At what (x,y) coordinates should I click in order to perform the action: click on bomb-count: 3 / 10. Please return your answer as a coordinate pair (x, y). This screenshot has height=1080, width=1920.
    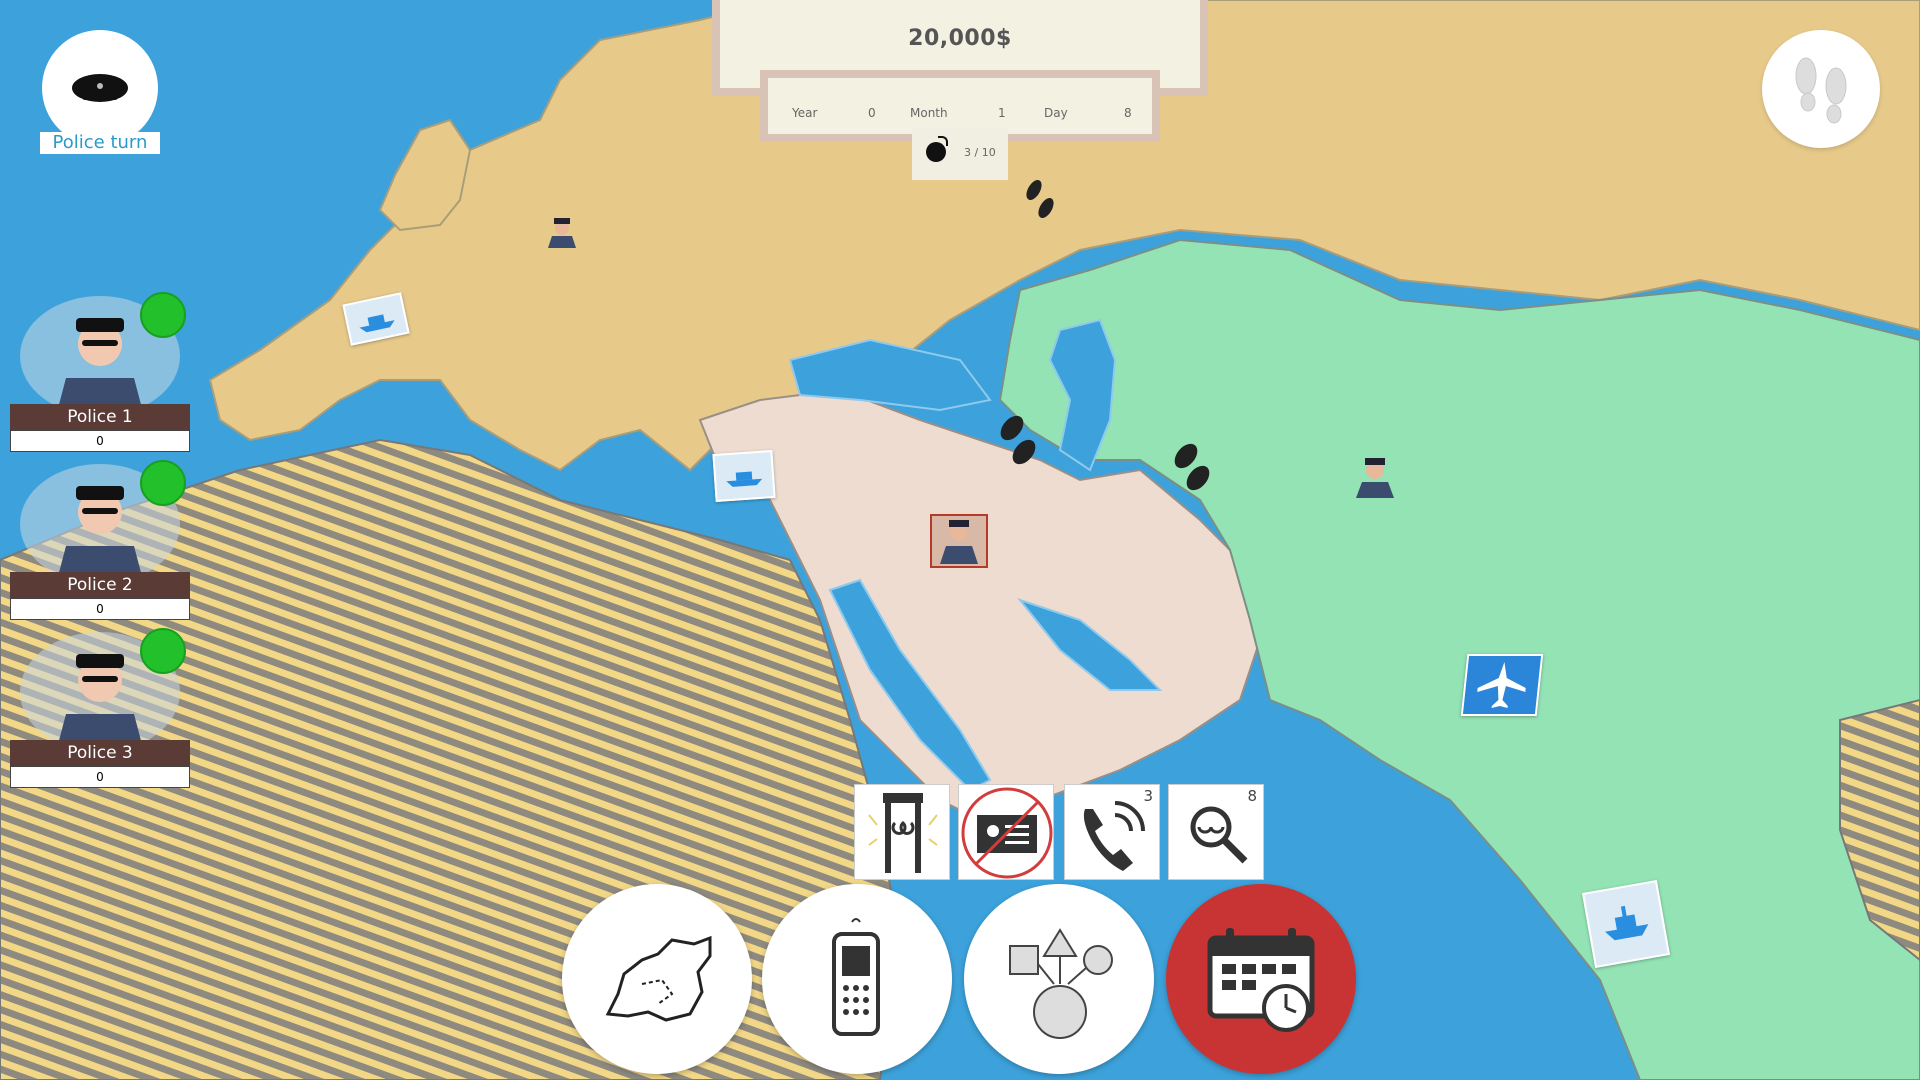
    Looking at the image, I should click on (980, 152).